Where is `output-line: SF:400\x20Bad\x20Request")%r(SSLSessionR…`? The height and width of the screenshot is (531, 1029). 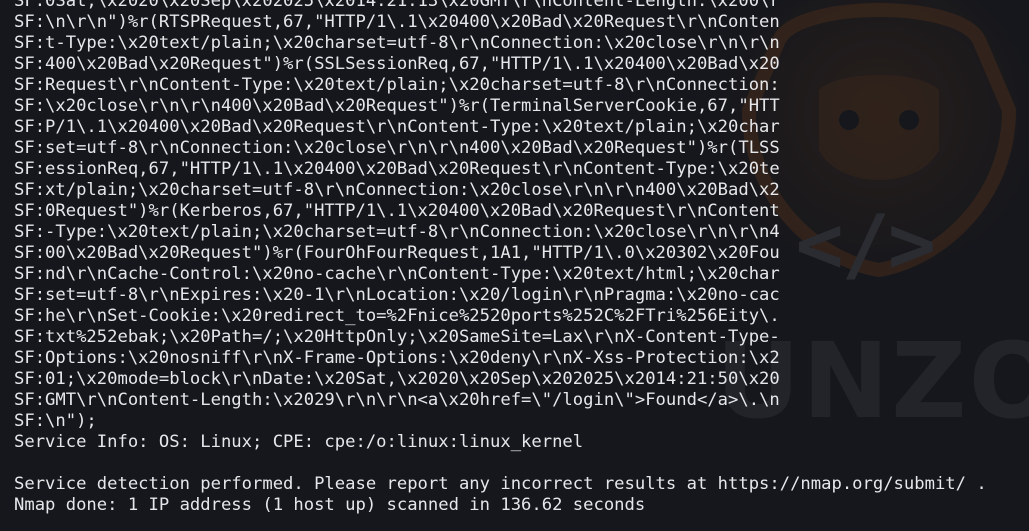 output-line: SF:400\x20Bad\x20Request")%r(SSLSessionR… is located at coordinates (397, 64).